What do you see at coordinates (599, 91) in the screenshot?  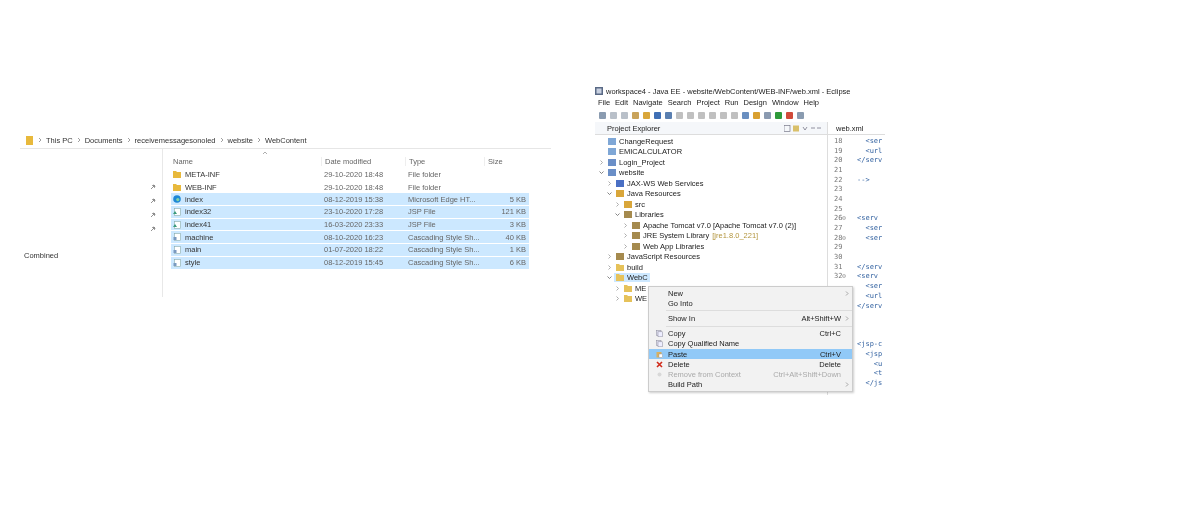 I see `app-icon` at bounding box center [599, 91].